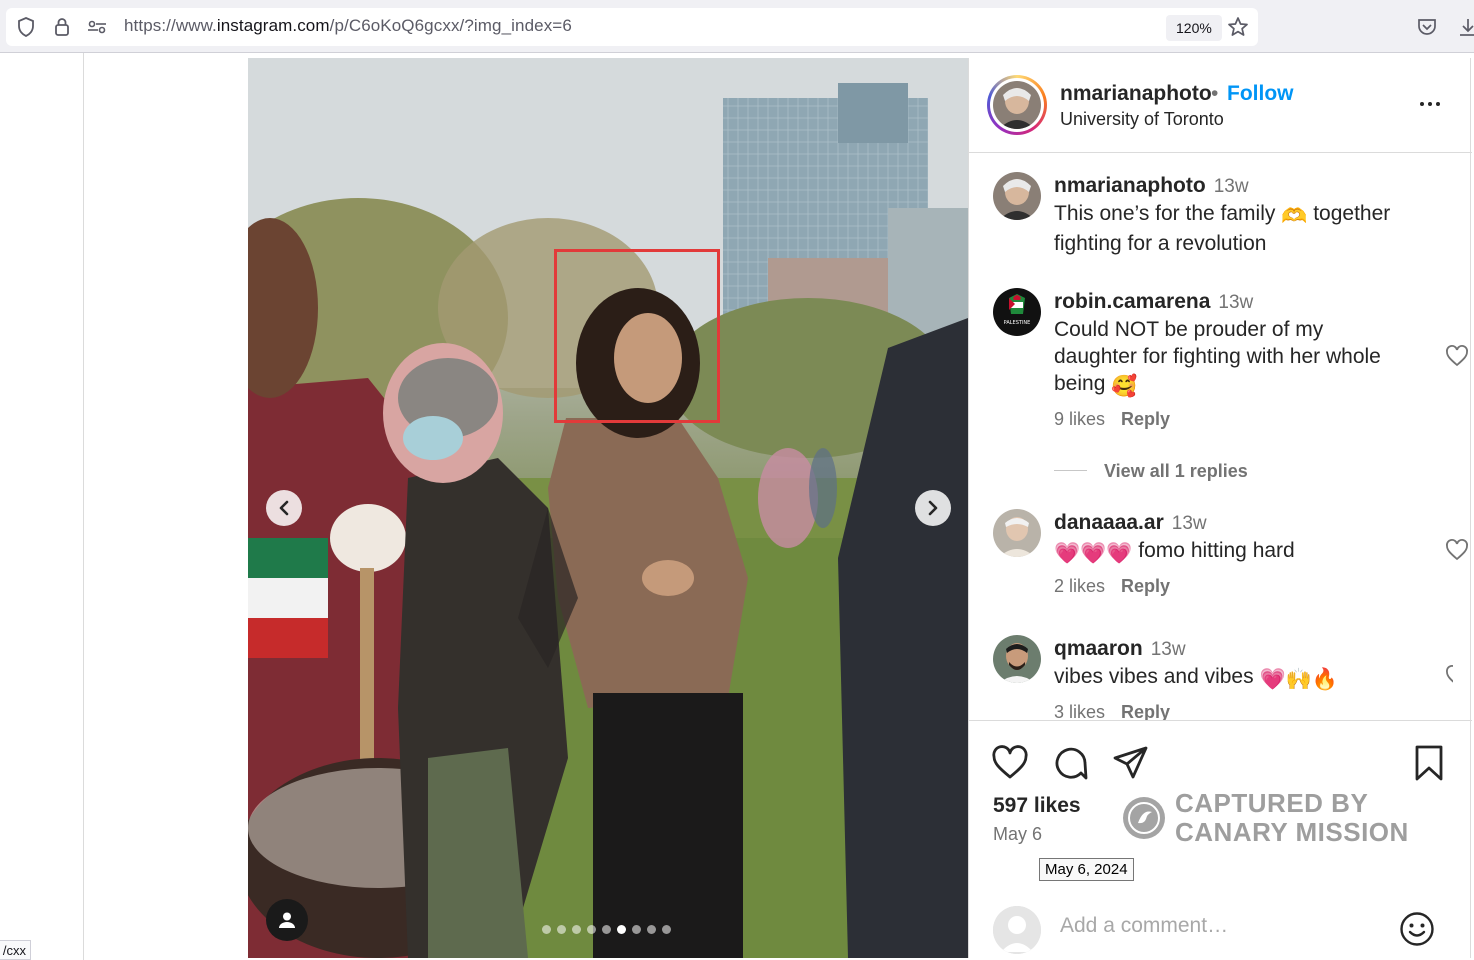 Image resolution: width=1474 pixels, height=960 pixels. Describe the element at coordinates (1017, 930) in the screenshot. I see `current-user-avatar` at that location.